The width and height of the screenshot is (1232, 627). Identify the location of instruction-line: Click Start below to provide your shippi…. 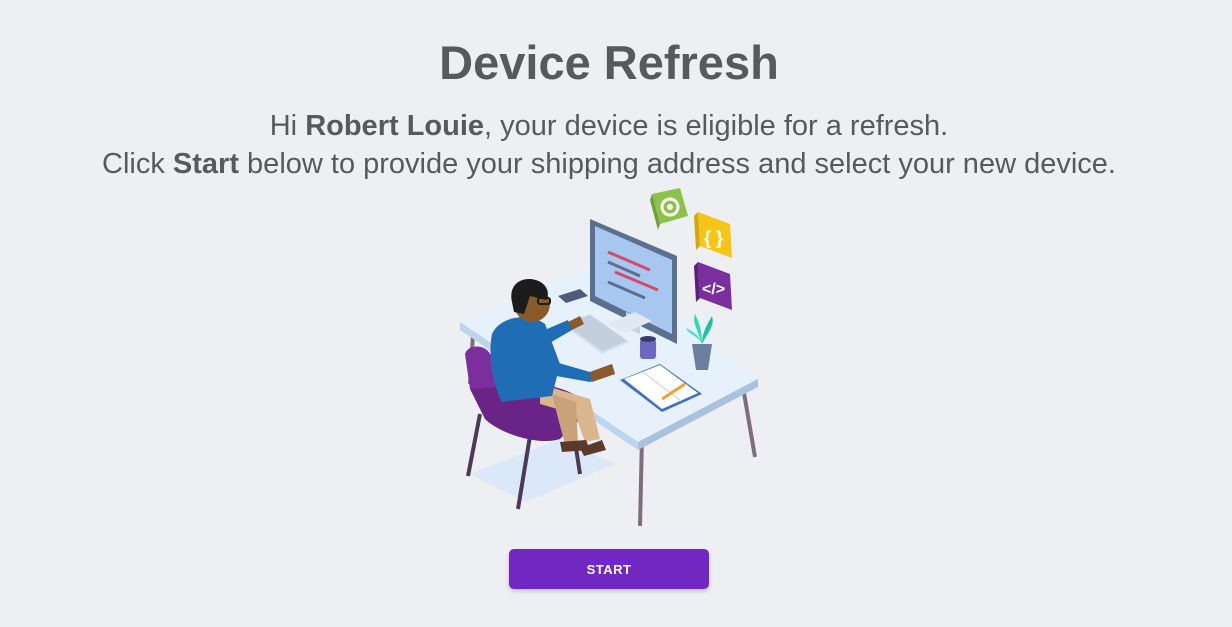
(609, 164).